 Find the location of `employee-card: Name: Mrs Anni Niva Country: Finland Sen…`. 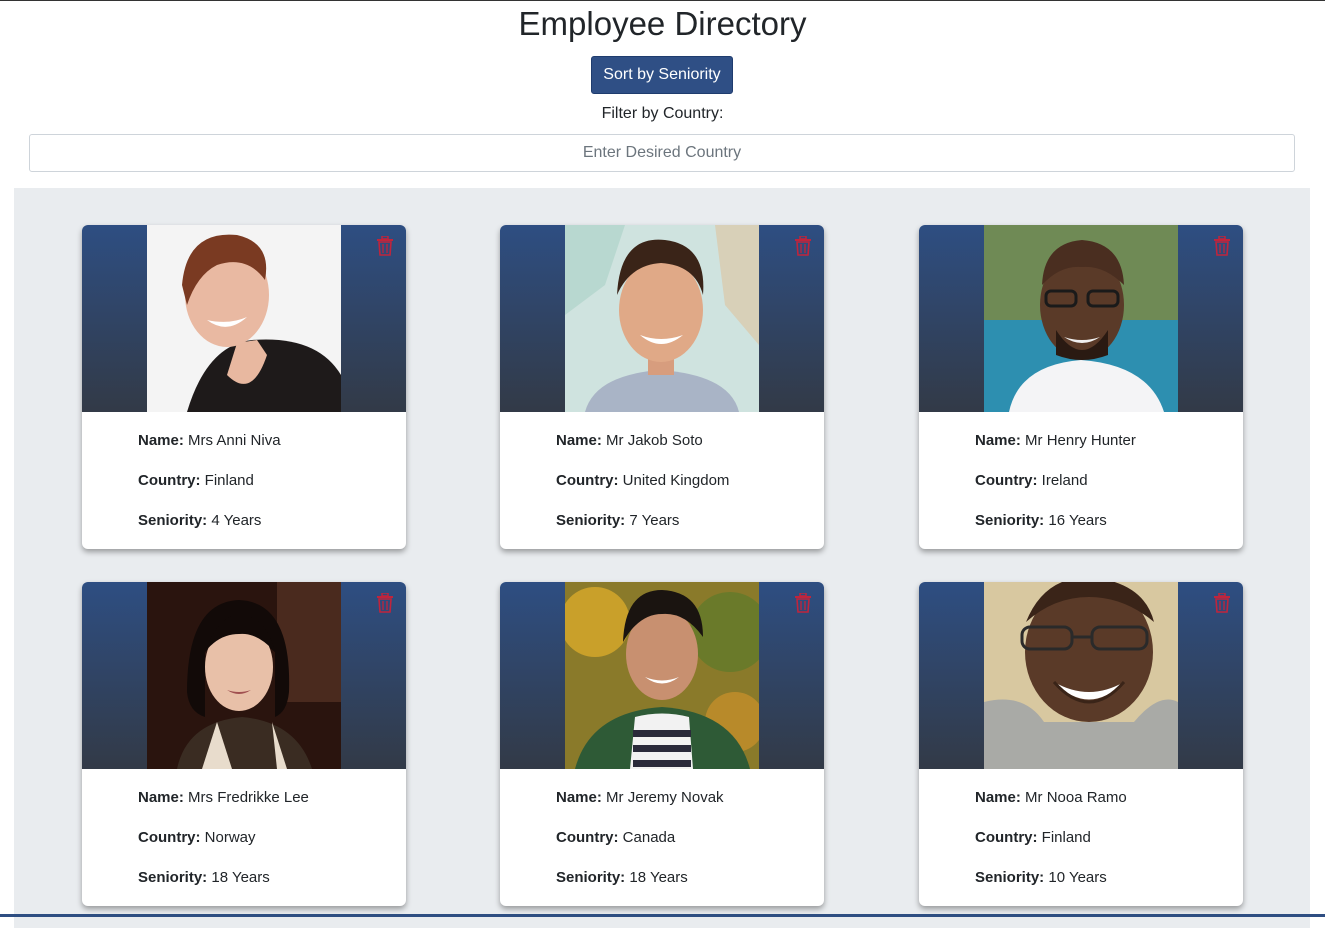

employee-card: Name: Mrs Anni Niva Country: Finland Sen… is located at coordinates (244, 387).